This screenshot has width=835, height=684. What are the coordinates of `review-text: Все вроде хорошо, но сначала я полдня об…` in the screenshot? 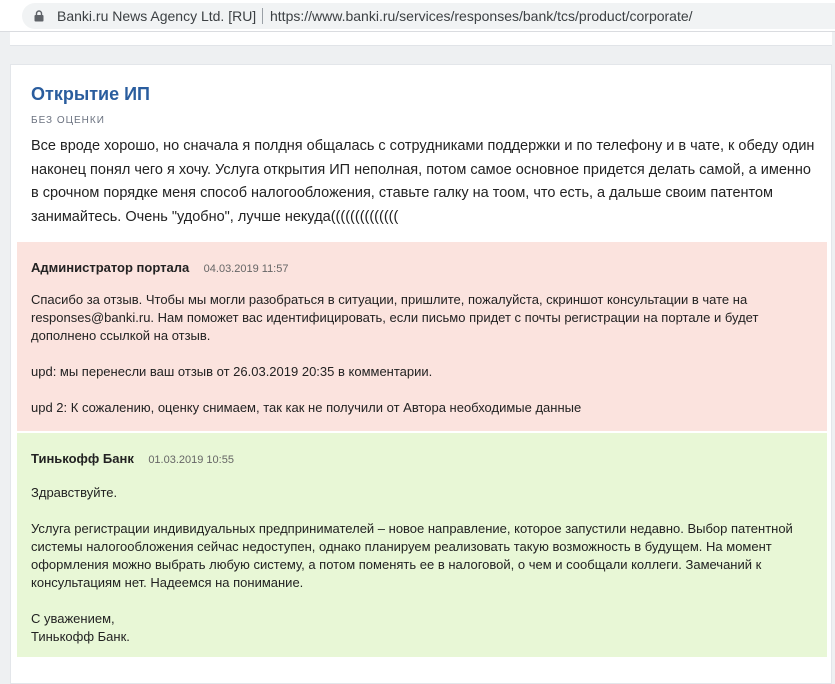 It's located at (423, 181).